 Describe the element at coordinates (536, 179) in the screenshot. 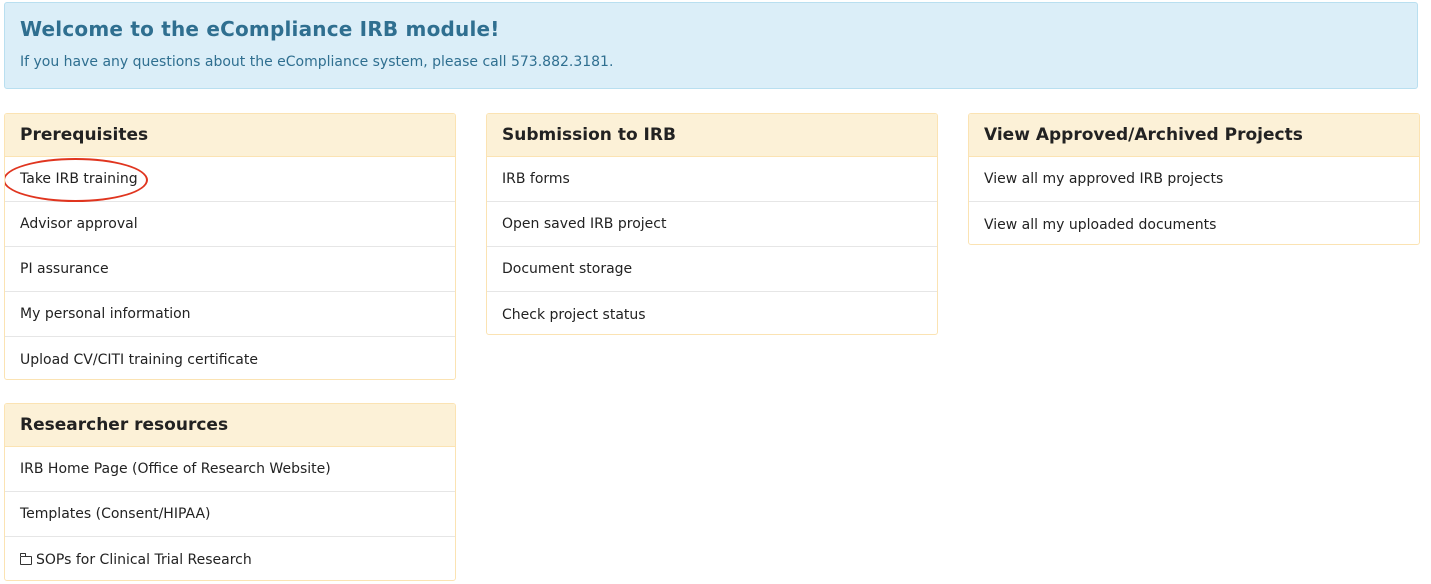

I see `irb-forms-label: IRB forms` at that location.